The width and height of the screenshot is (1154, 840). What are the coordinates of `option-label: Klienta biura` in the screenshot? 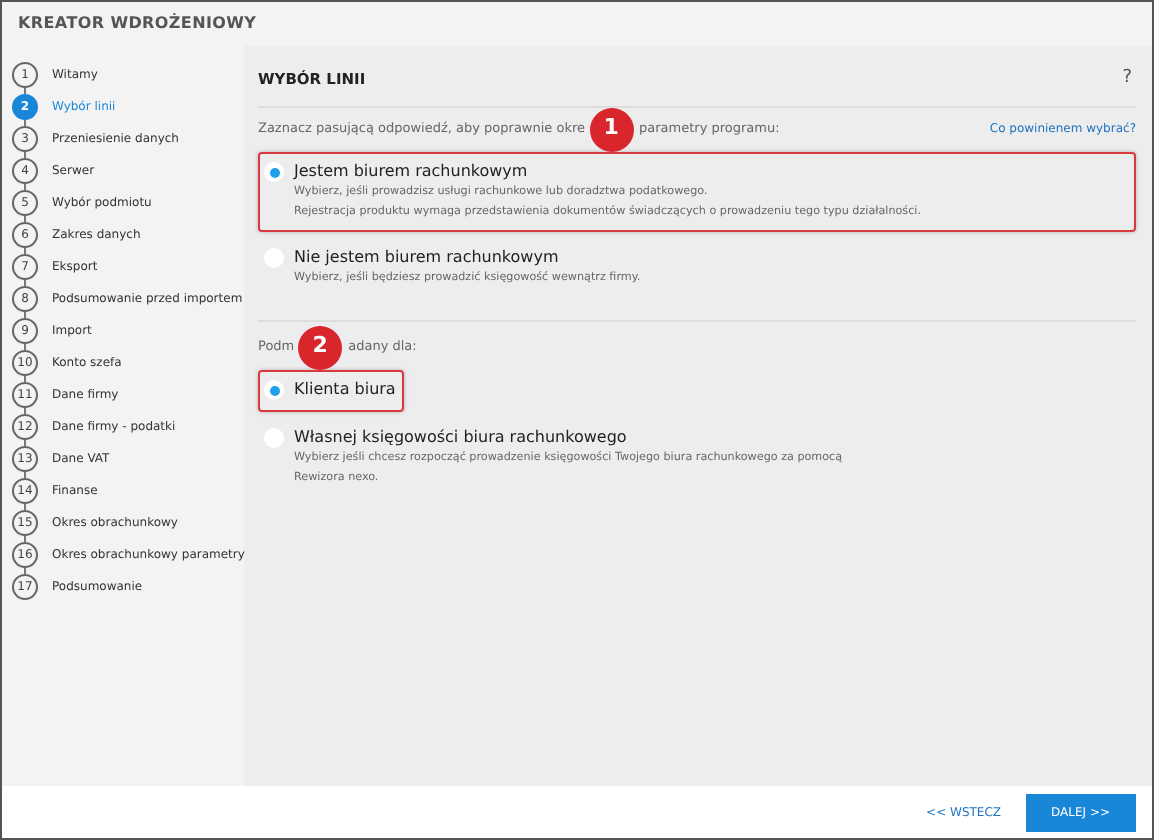 It's located at (345, 390).